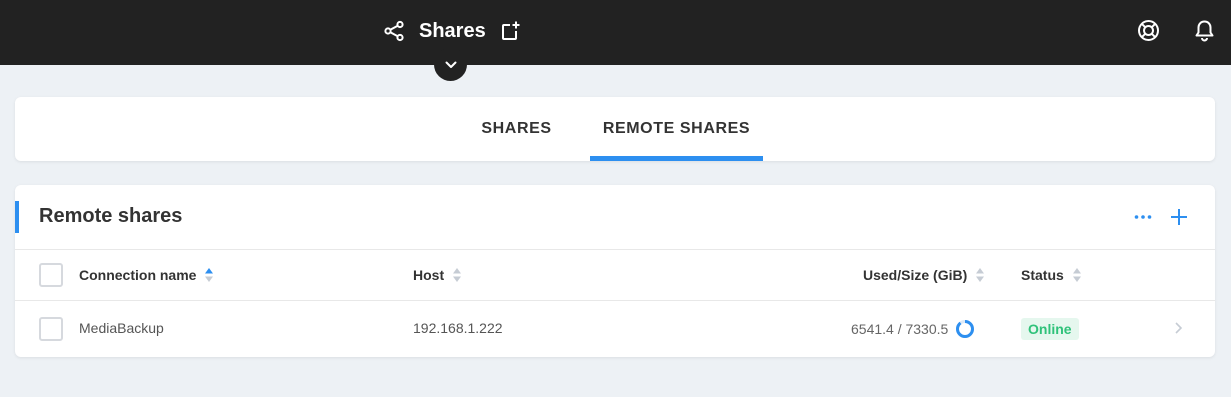 This screenshot has width=1231, height=397. I want to click on status-badge: Online, so click(1050, 329).